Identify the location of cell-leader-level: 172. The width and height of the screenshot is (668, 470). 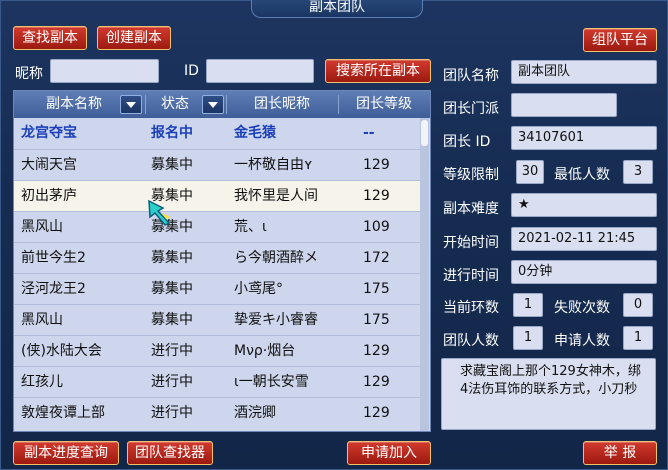
(376, 258).